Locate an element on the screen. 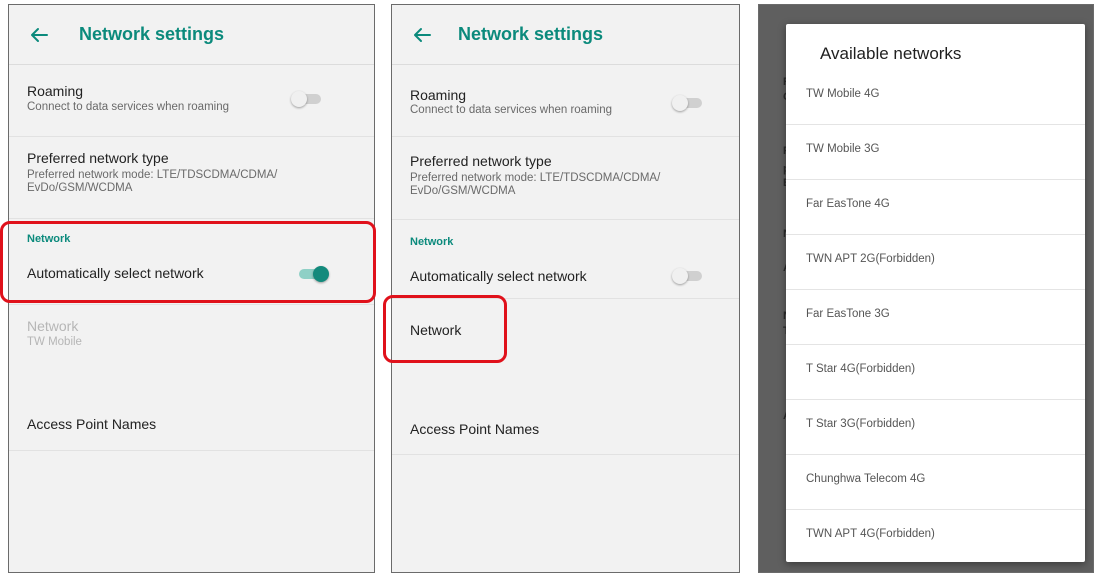 This screenshot has width=1094, height=573. network-option: Chunghwa Telecom 4G is located at coordinates (935, 482).